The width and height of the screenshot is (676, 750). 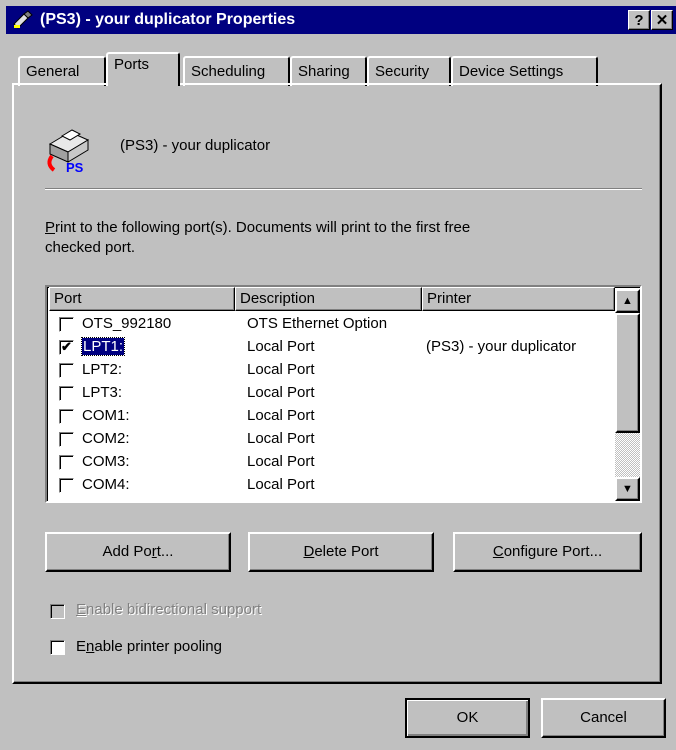 I want to click on scroll-track, so click(x=627, y=395).